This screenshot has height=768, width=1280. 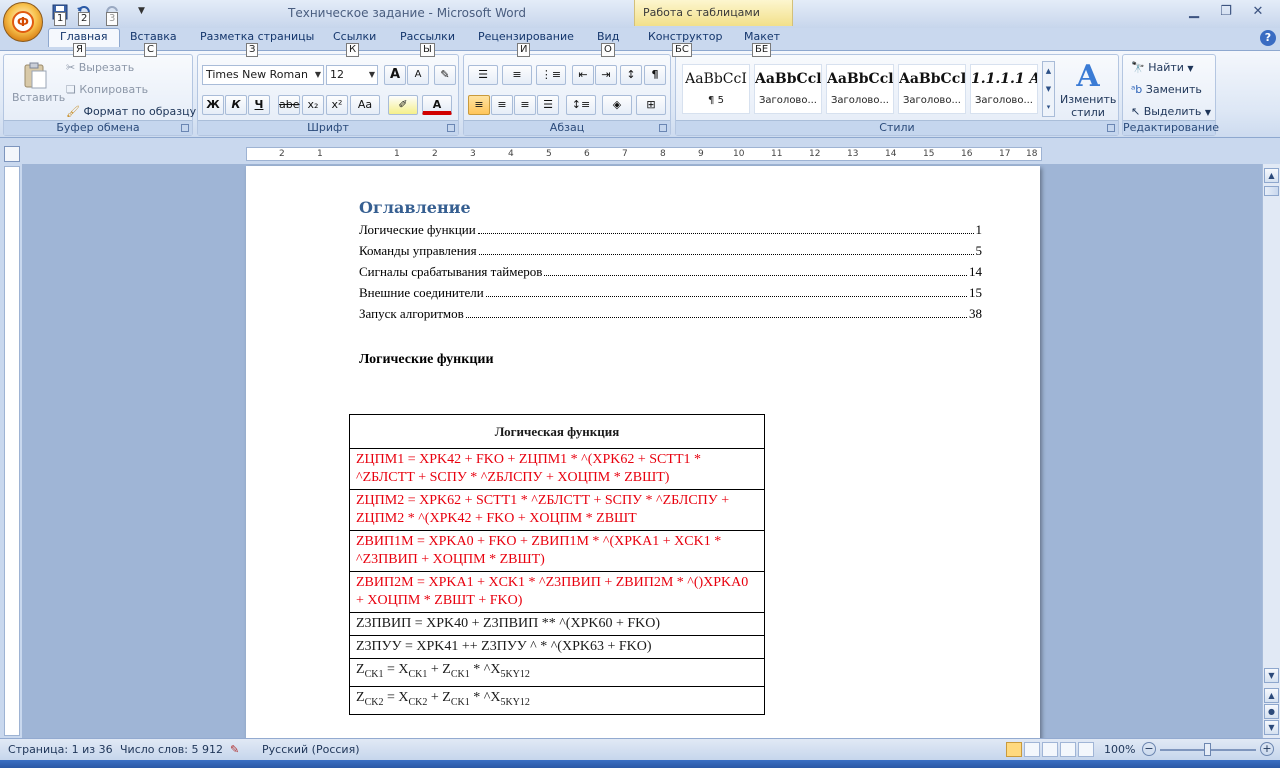 What do you see at coordinates (551, 75) in the screenshot?
I see `multilevel-list-button: ⋮≡` at bounding box center [551, 75].